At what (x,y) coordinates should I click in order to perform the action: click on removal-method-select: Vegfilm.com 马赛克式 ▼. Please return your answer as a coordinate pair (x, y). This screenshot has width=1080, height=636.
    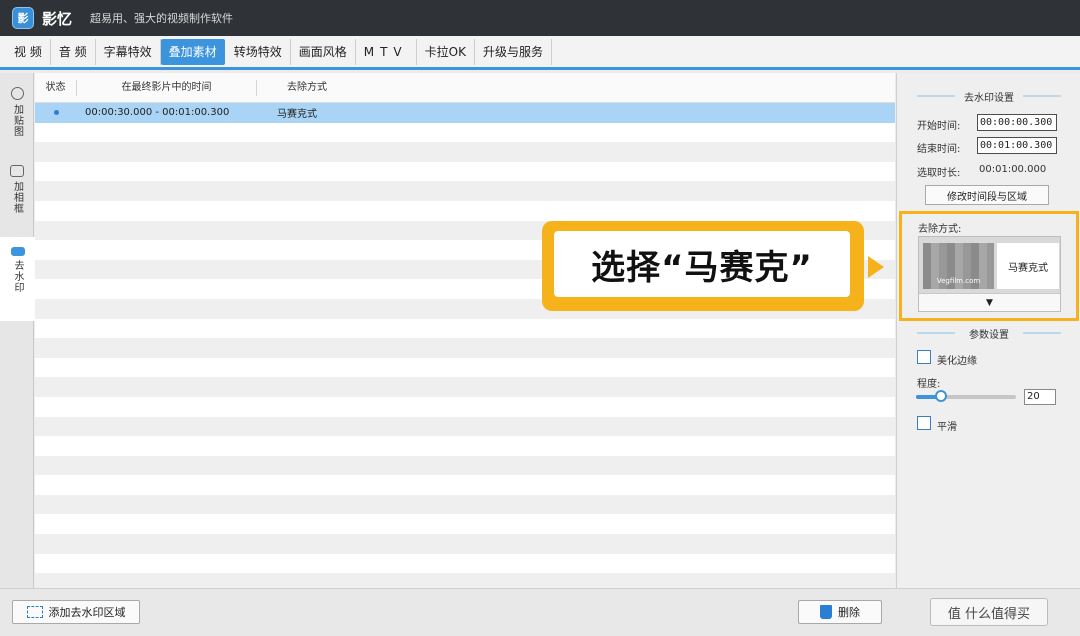
    Looking at the image, I should click on (989, 274).